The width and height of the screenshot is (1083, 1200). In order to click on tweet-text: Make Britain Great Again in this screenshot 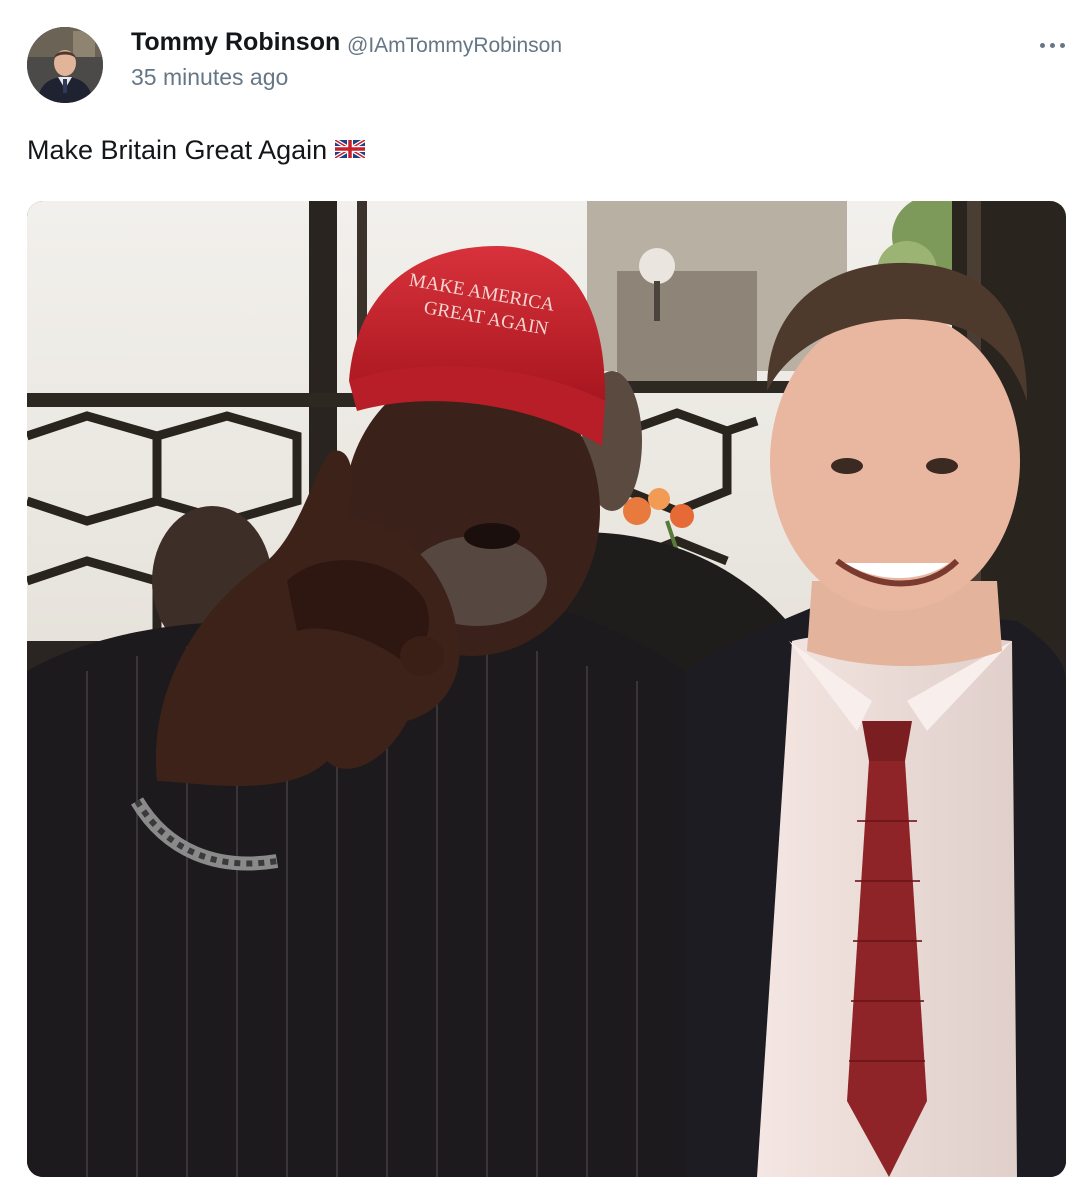, I will do `click(196, 150)`.